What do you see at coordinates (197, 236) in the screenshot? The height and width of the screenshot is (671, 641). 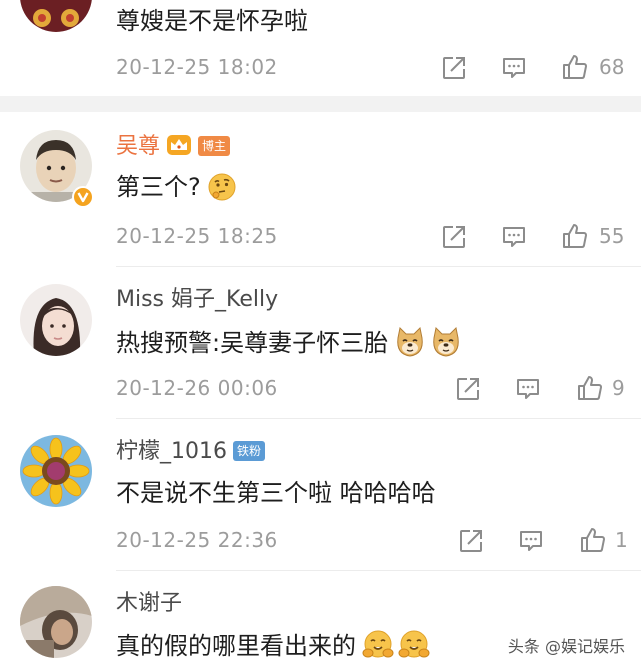 I see `comment-time: 20-12-25 18:25` at bounding box center [197, 236].